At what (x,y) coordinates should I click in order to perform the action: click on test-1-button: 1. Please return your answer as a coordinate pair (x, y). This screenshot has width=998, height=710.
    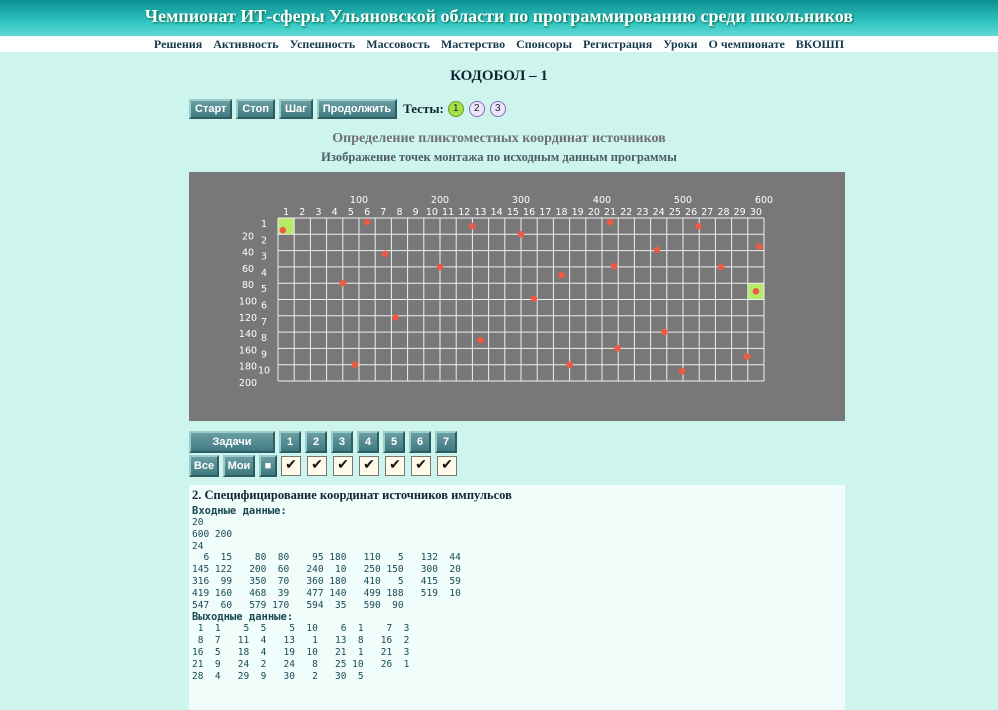
    Looking at the image, I should click on (455, 109).